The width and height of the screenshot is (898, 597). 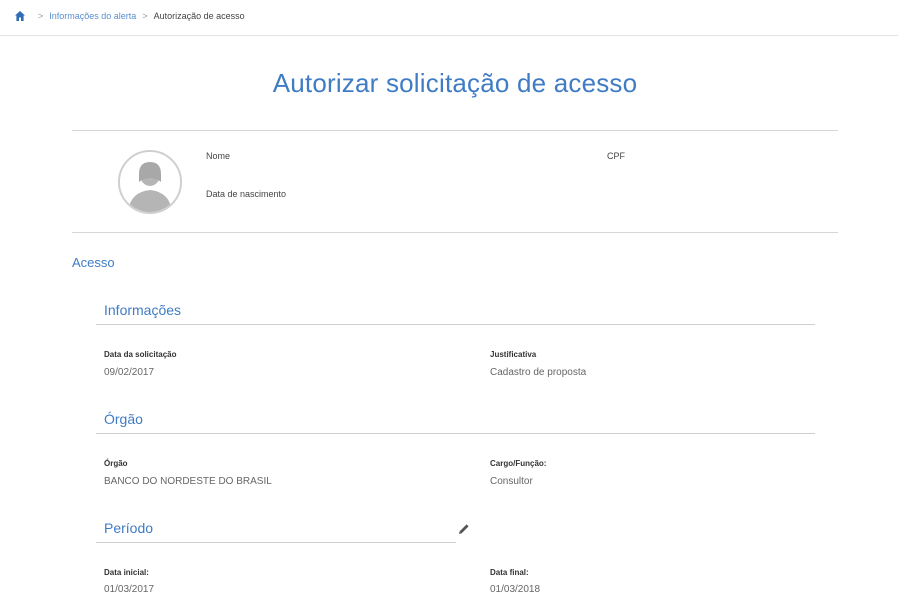 I want to click on orgao-divider, so click(x=455, y=433).